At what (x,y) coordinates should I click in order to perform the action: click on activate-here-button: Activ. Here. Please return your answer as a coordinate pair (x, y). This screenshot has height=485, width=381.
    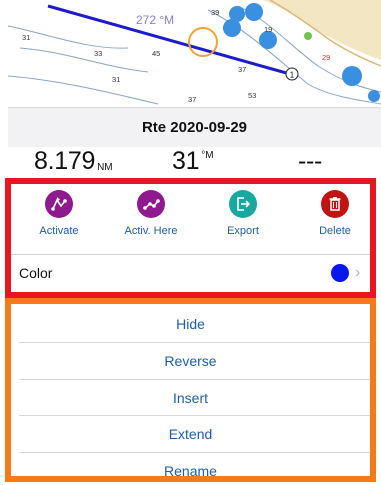
    Looking at the image, I should click on (151, 213).